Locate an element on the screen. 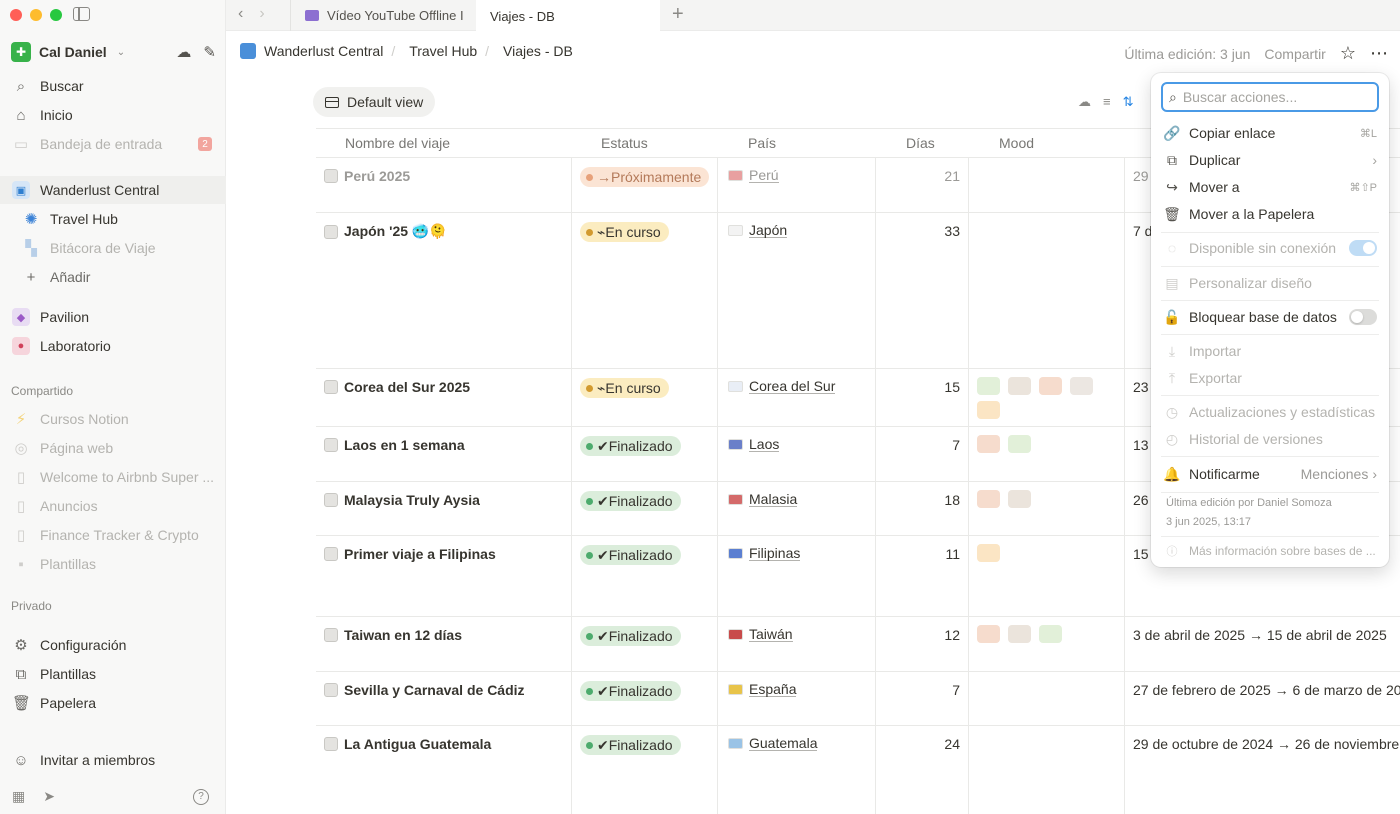  close-window-button is located at coordinates (16, 15).